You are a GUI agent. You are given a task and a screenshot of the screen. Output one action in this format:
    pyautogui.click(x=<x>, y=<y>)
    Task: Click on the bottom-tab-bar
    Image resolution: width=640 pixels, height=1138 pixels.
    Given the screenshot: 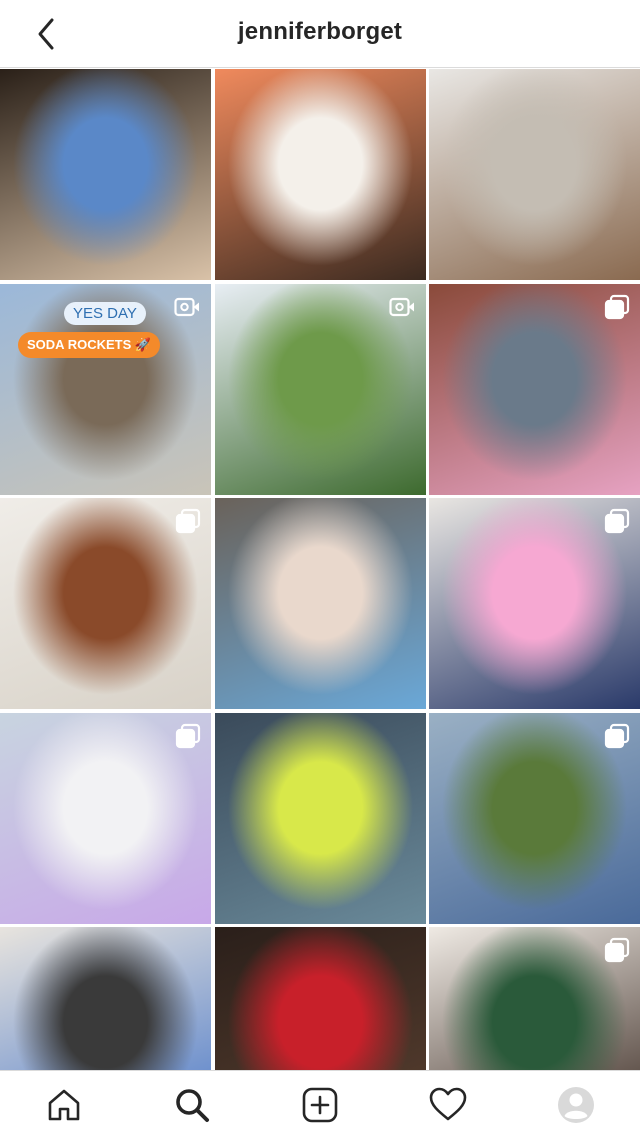 What is the action you would take?
    pyautogui.click(x=320, y=1104)
    